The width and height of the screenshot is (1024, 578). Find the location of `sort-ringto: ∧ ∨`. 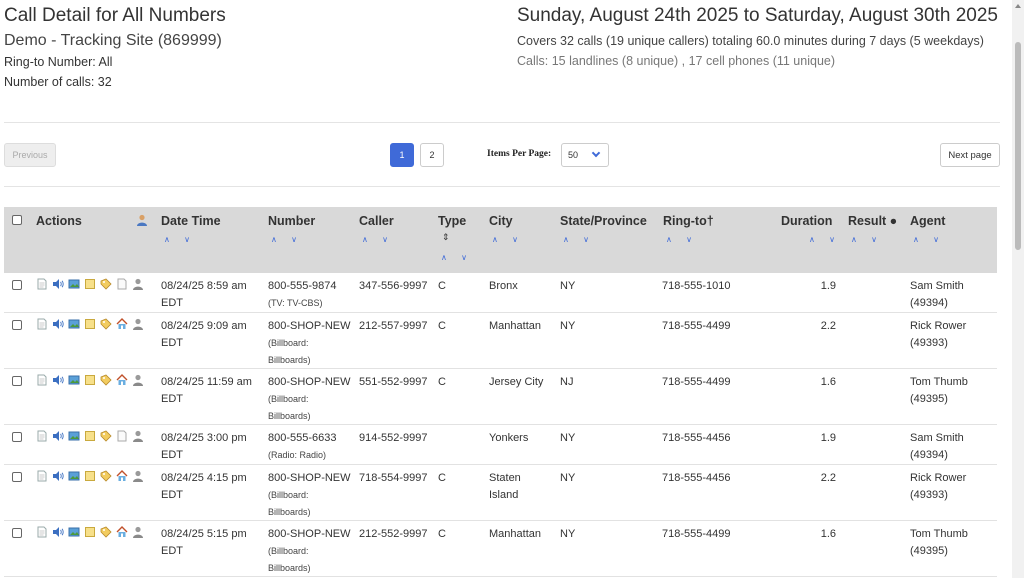

sort-ringto: ∧ ∨ is located at coordinates (682, 239).